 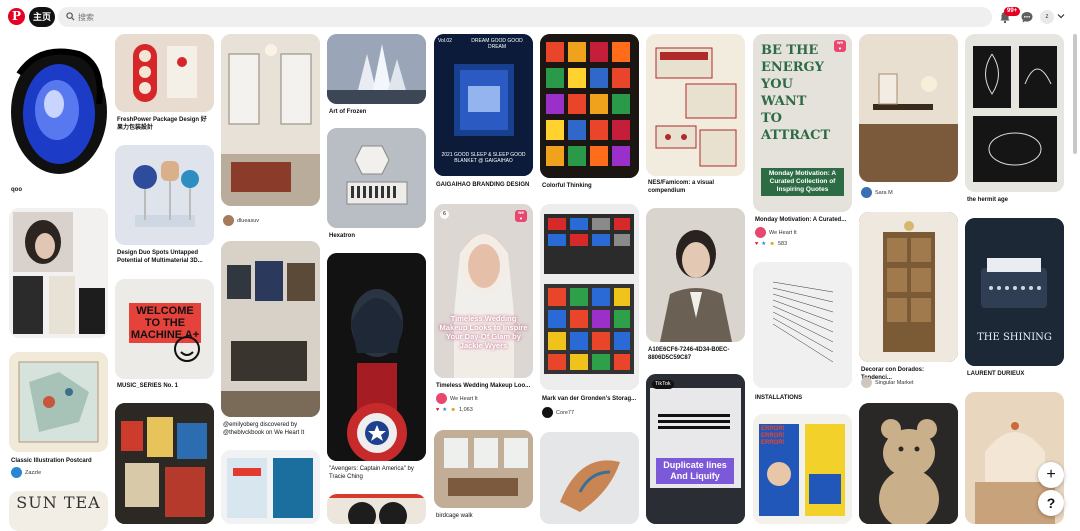 I want to click on pin-overlay-text: ERROR! ERROR! ERROR!, so click(x=773, y=436).